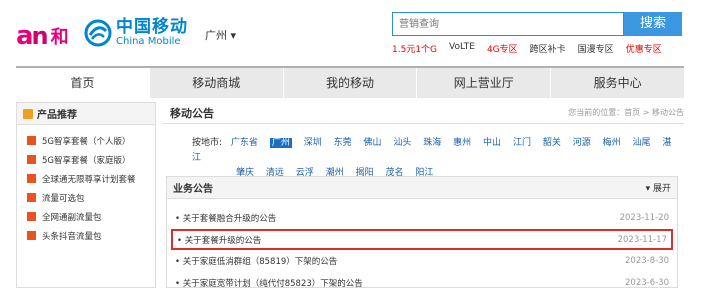  Describe the element at coordinates (148, 41) in the screenshot. I see `china-mobile-en: China Mobile` at that location.